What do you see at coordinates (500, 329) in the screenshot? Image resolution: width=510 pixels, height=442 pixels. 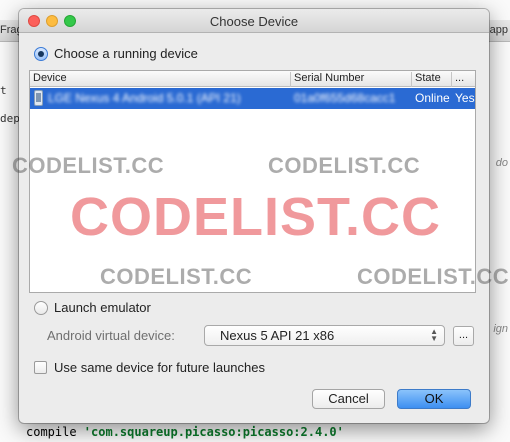 I see `code-fragment: ign` at bounding box center [500, 329].